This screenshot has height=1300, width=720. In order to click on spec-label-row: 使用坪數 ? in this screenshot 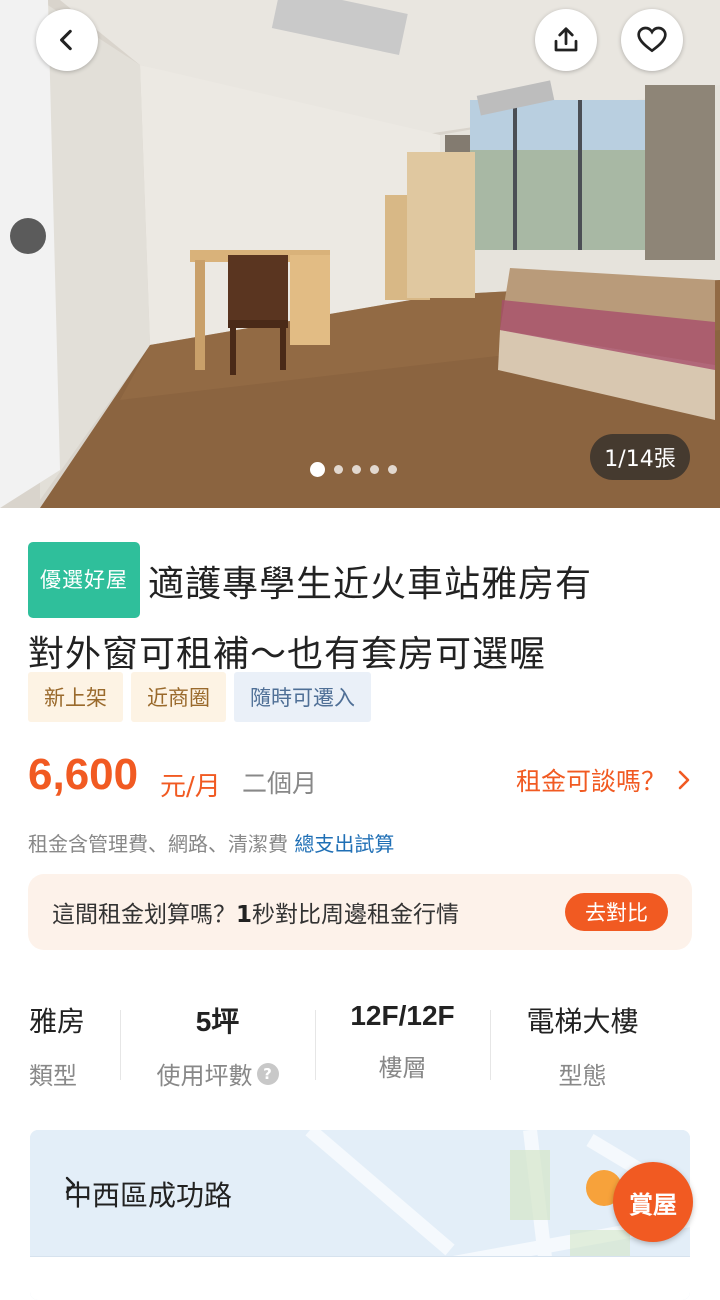, I will do `click(217, 1073)`.